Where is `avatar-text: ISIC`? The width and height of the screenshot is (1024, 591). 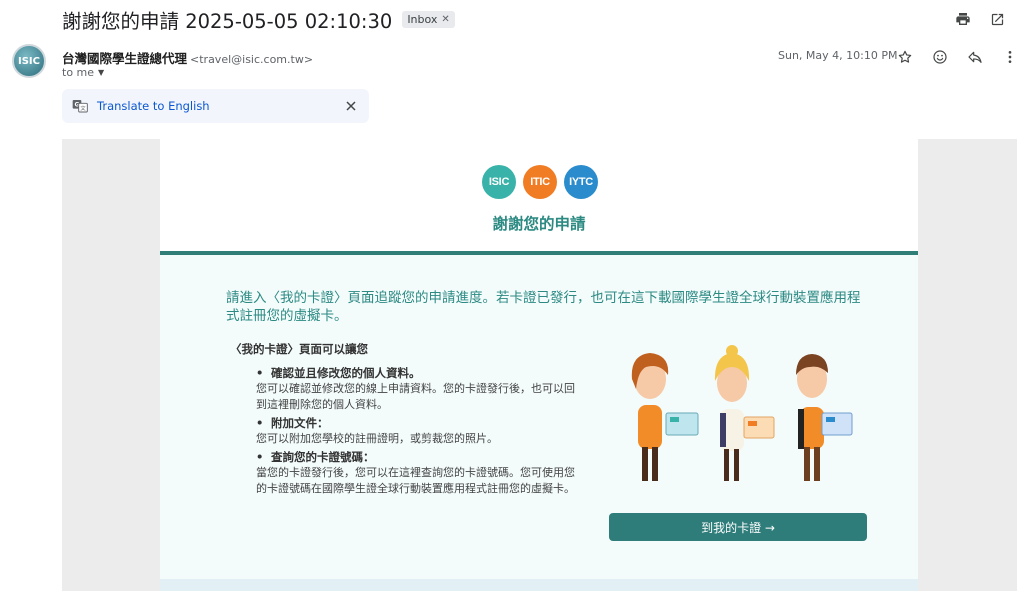 avatar-text: ISIC is located at coordinates (29, 61).